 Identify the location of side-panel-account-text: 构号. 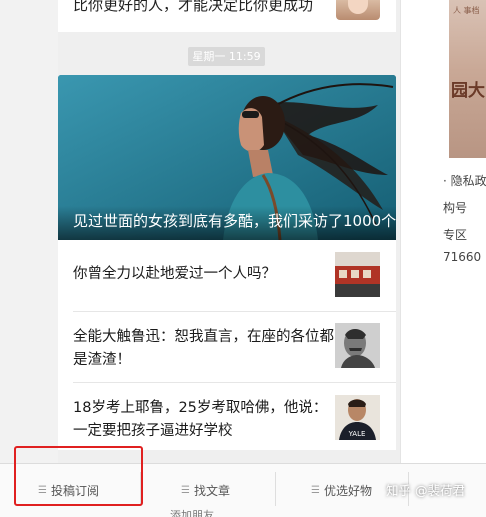
(455, 208).